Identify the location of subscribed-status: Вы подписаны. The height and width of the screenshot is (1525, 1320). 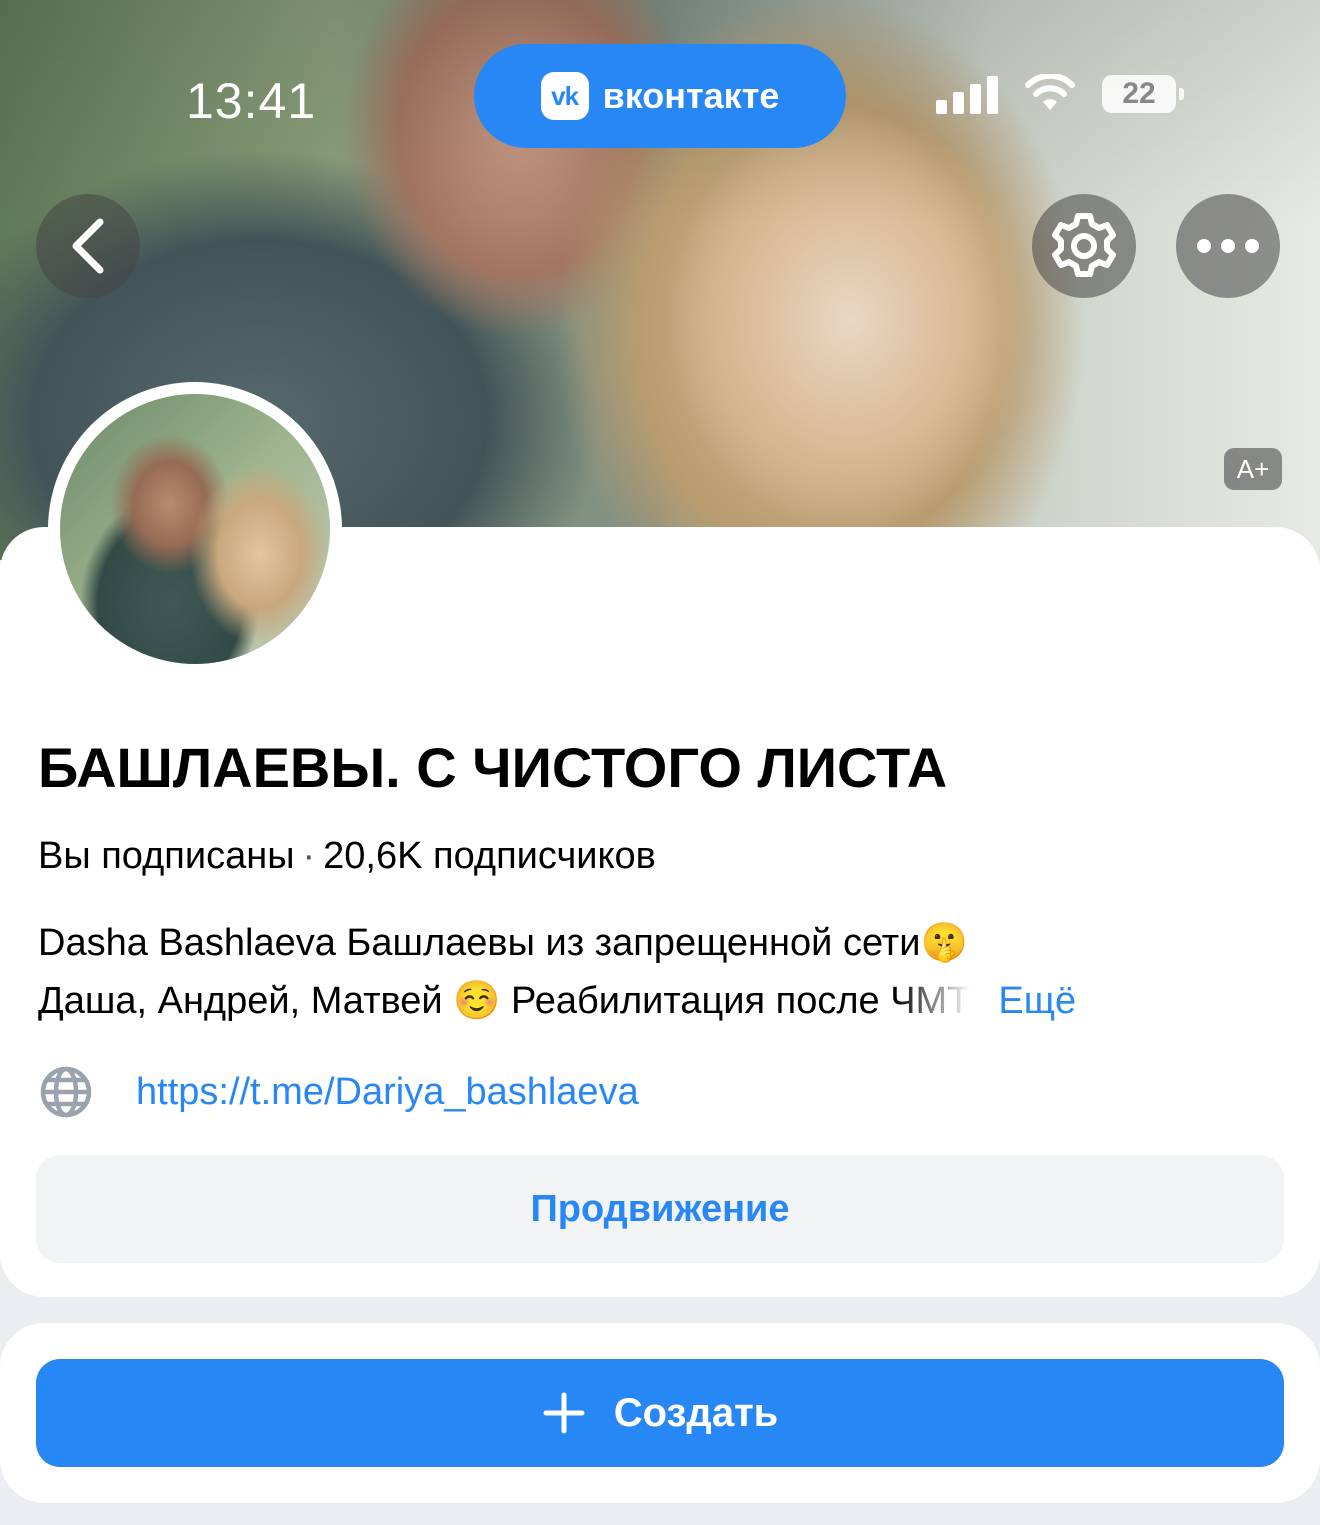
(166, 856).